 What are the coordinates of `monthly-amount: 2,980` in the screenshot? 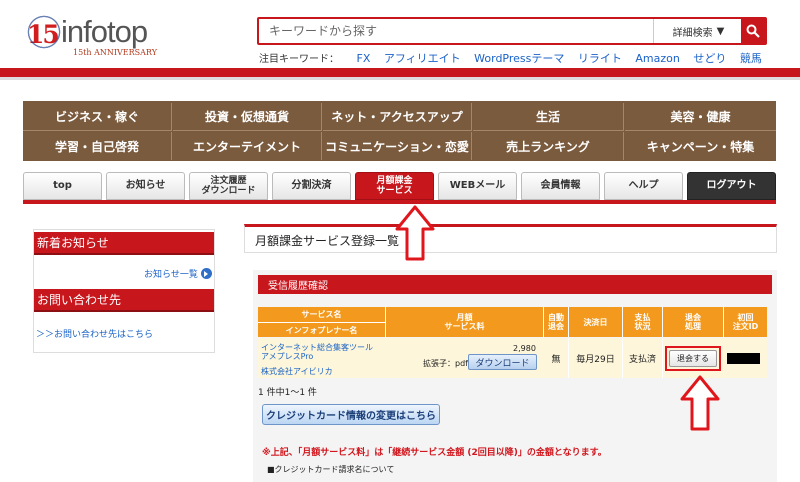 It's located at (524, 348).